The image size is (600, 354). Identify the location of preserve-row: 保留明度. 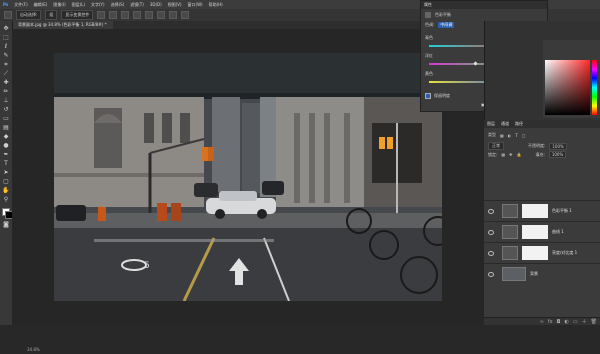
(437, 96).